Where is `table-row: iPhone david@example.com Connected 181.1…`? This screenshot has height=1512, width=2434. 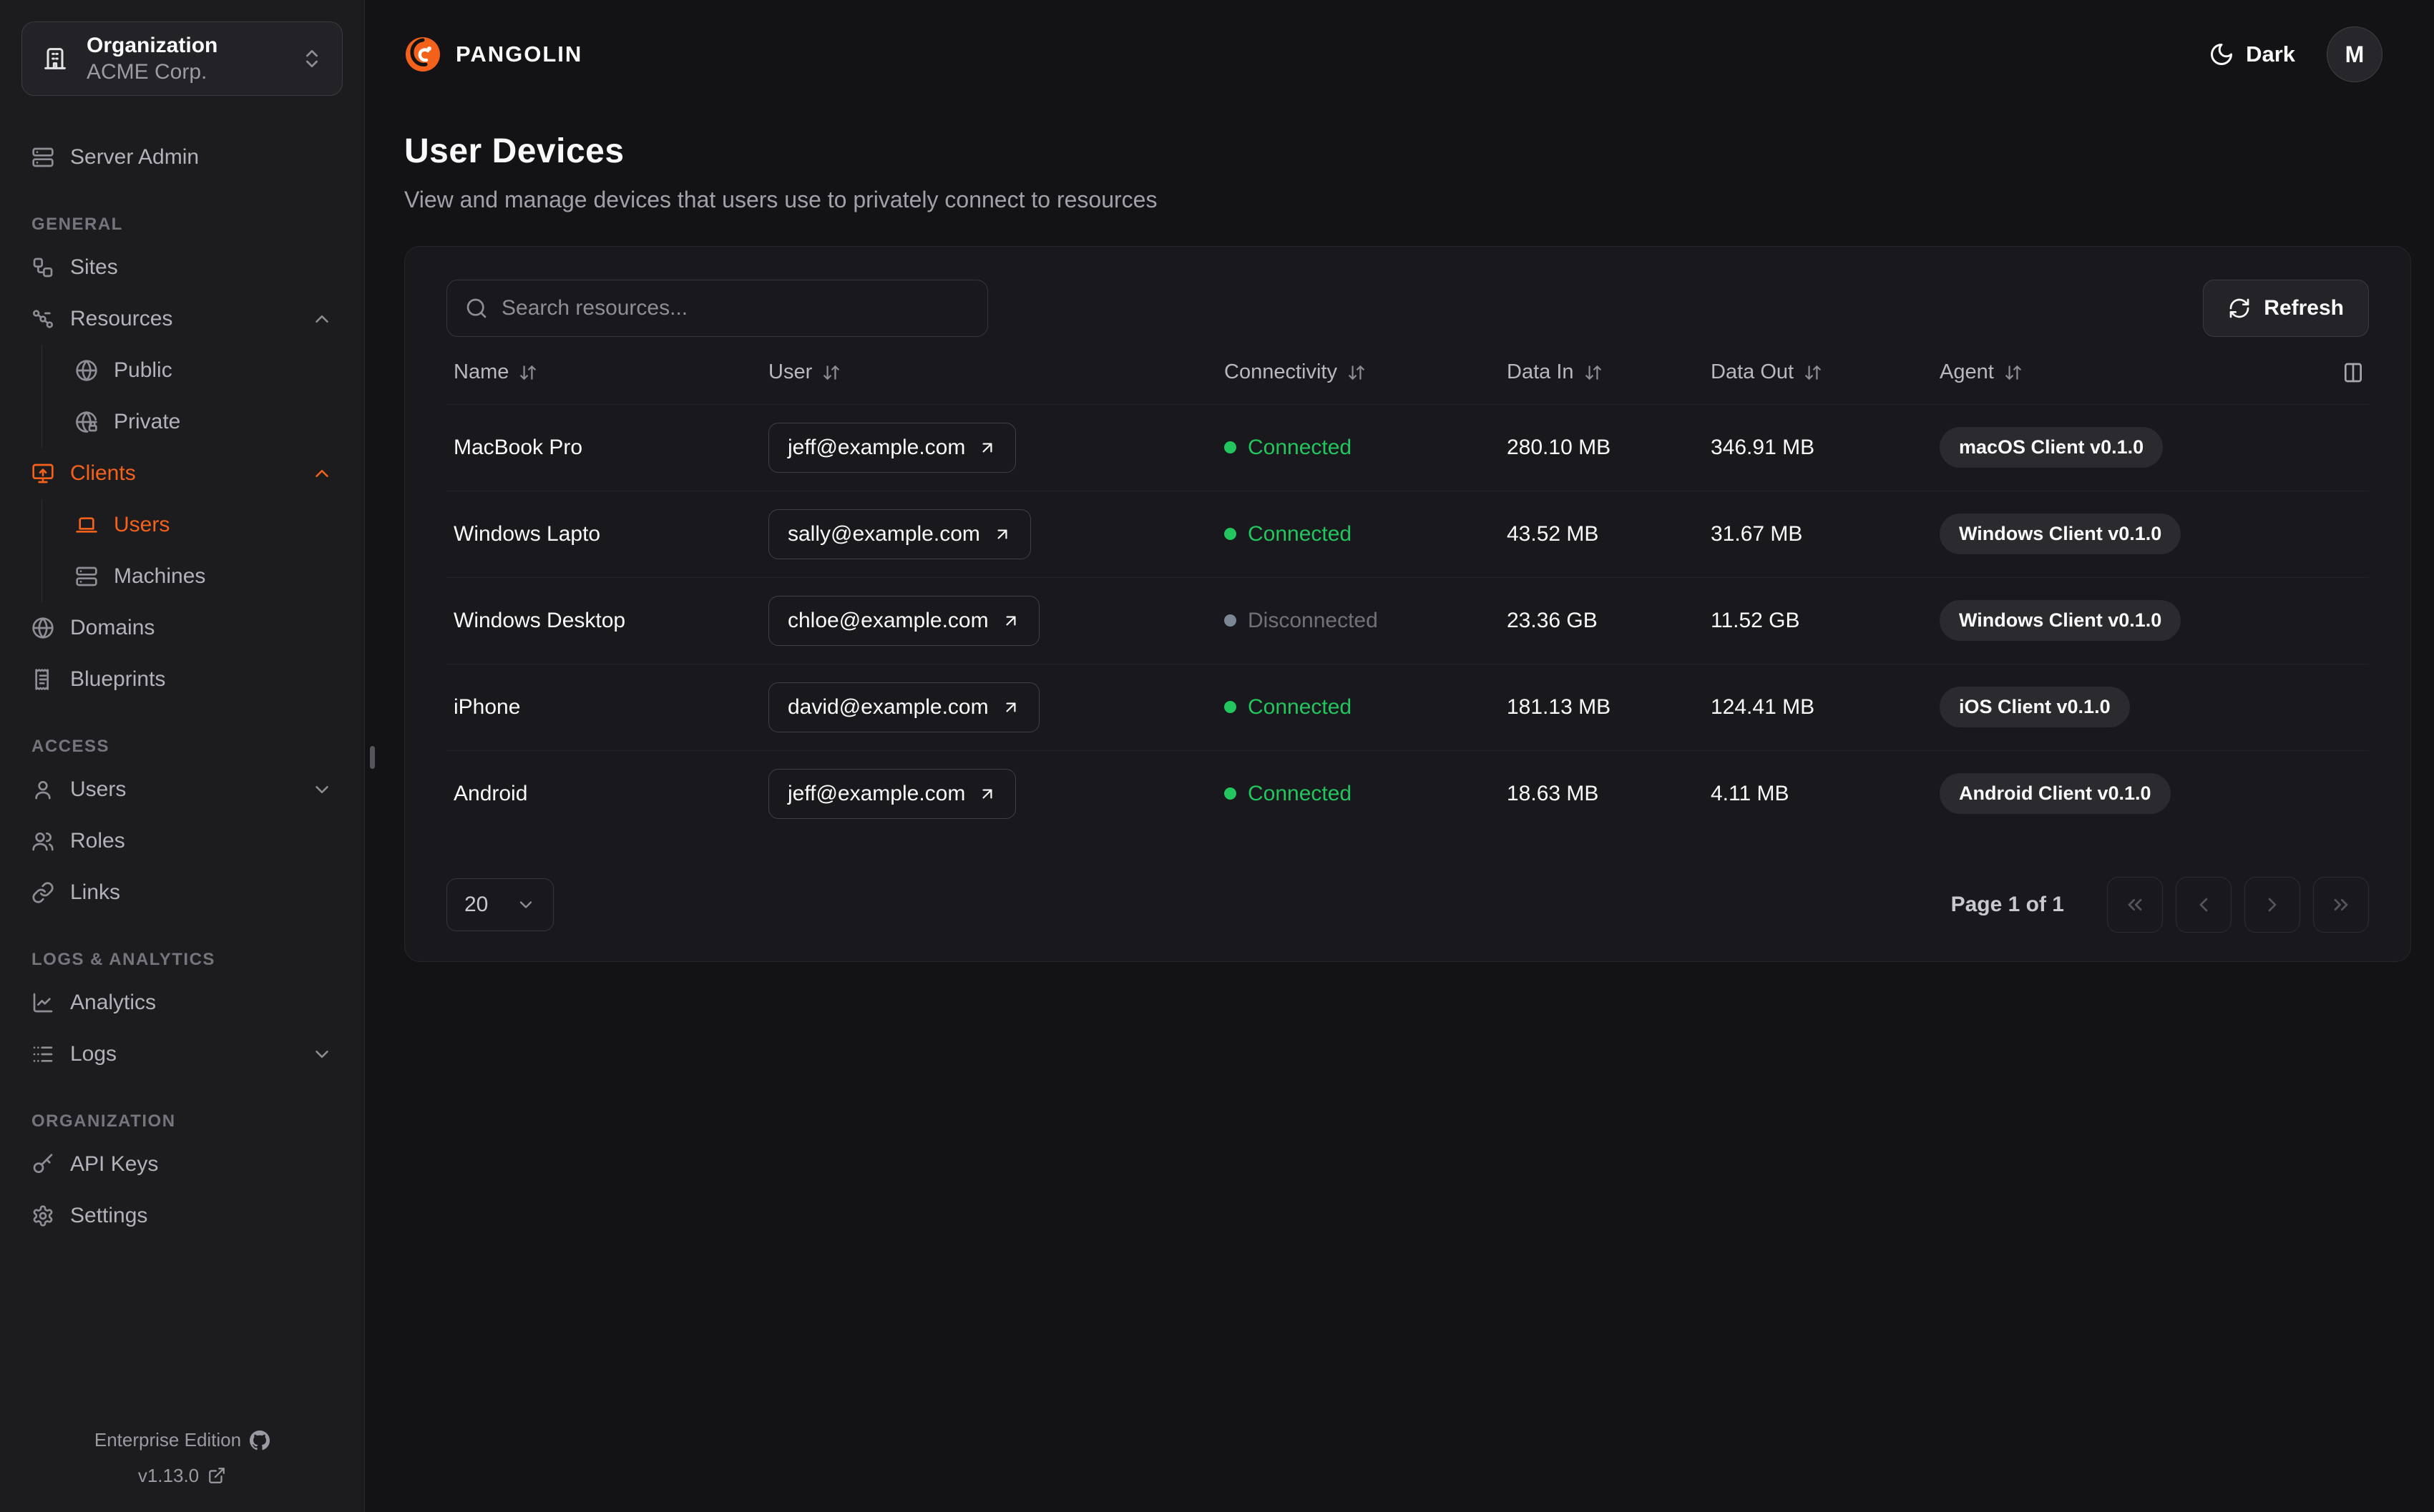 table-row: iPhone david@example.com Connected 181.1… is located at coordinates (1407, 706).